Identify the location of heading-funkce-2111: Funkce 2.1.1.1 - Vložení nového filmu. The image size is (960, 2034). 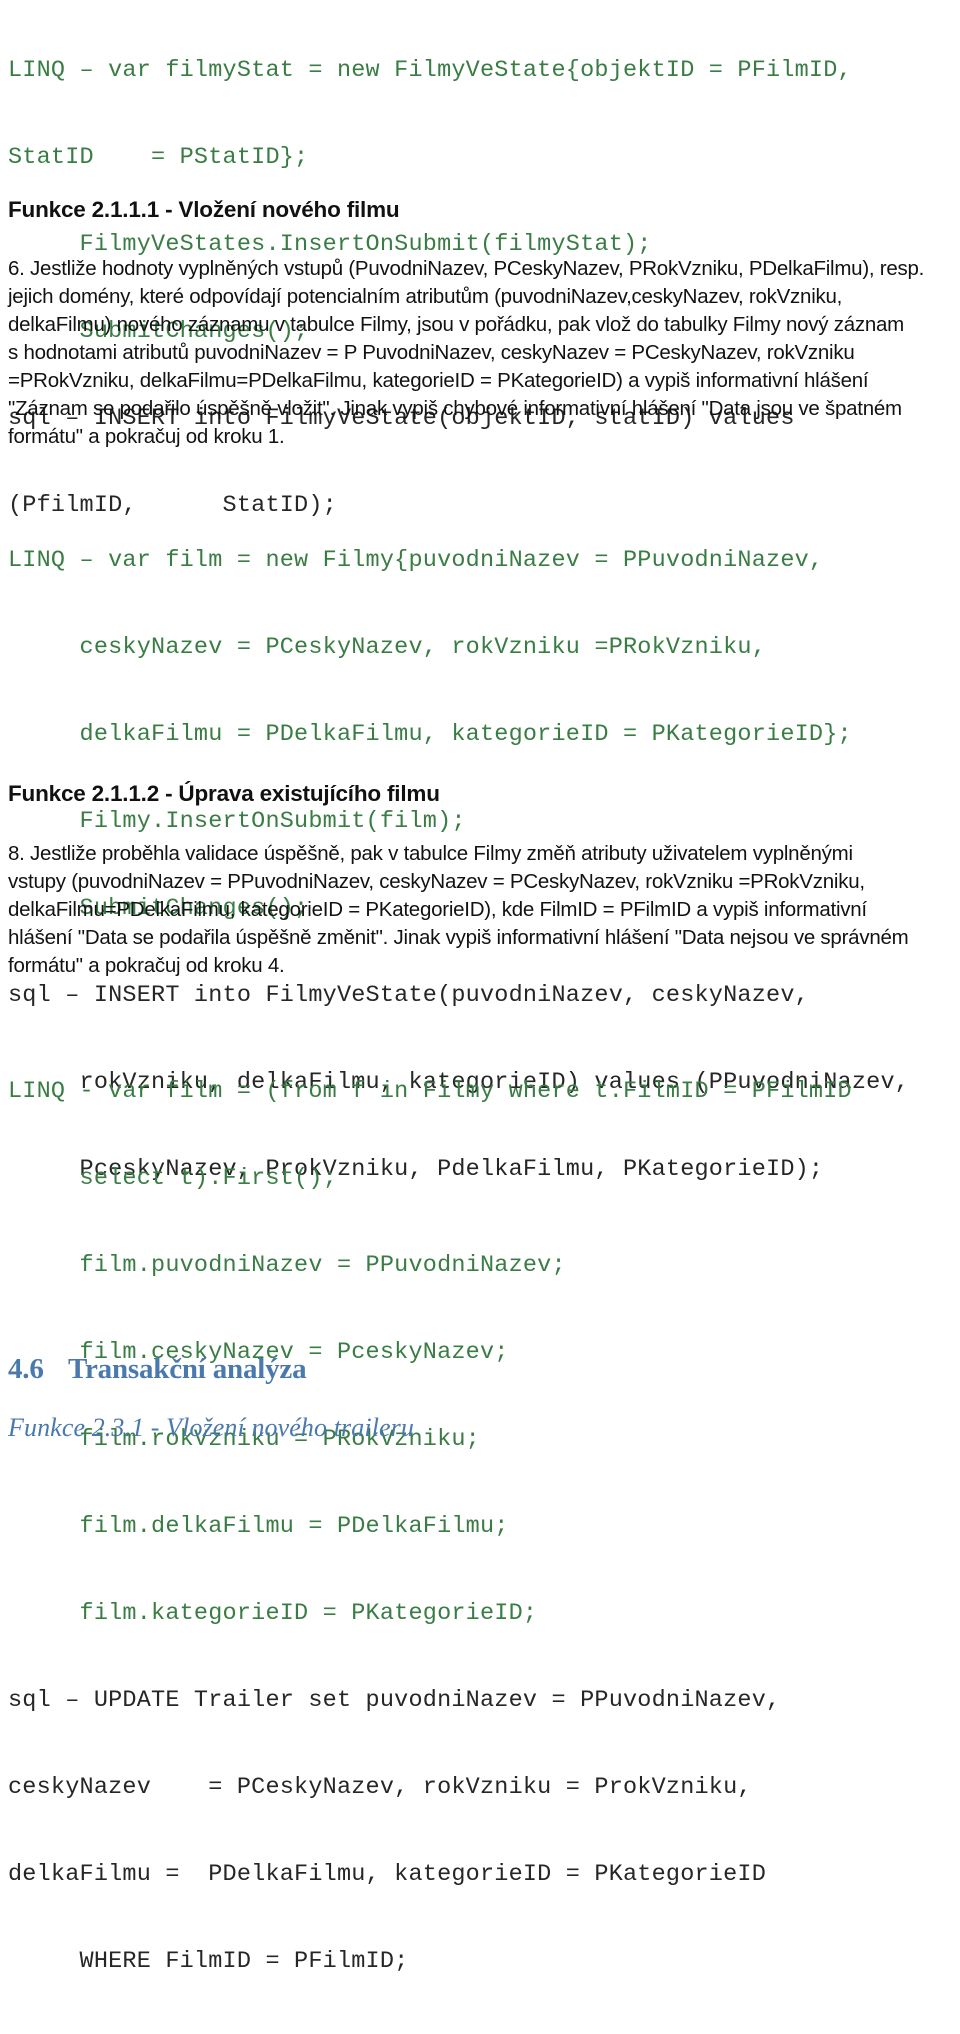
(204, 209).